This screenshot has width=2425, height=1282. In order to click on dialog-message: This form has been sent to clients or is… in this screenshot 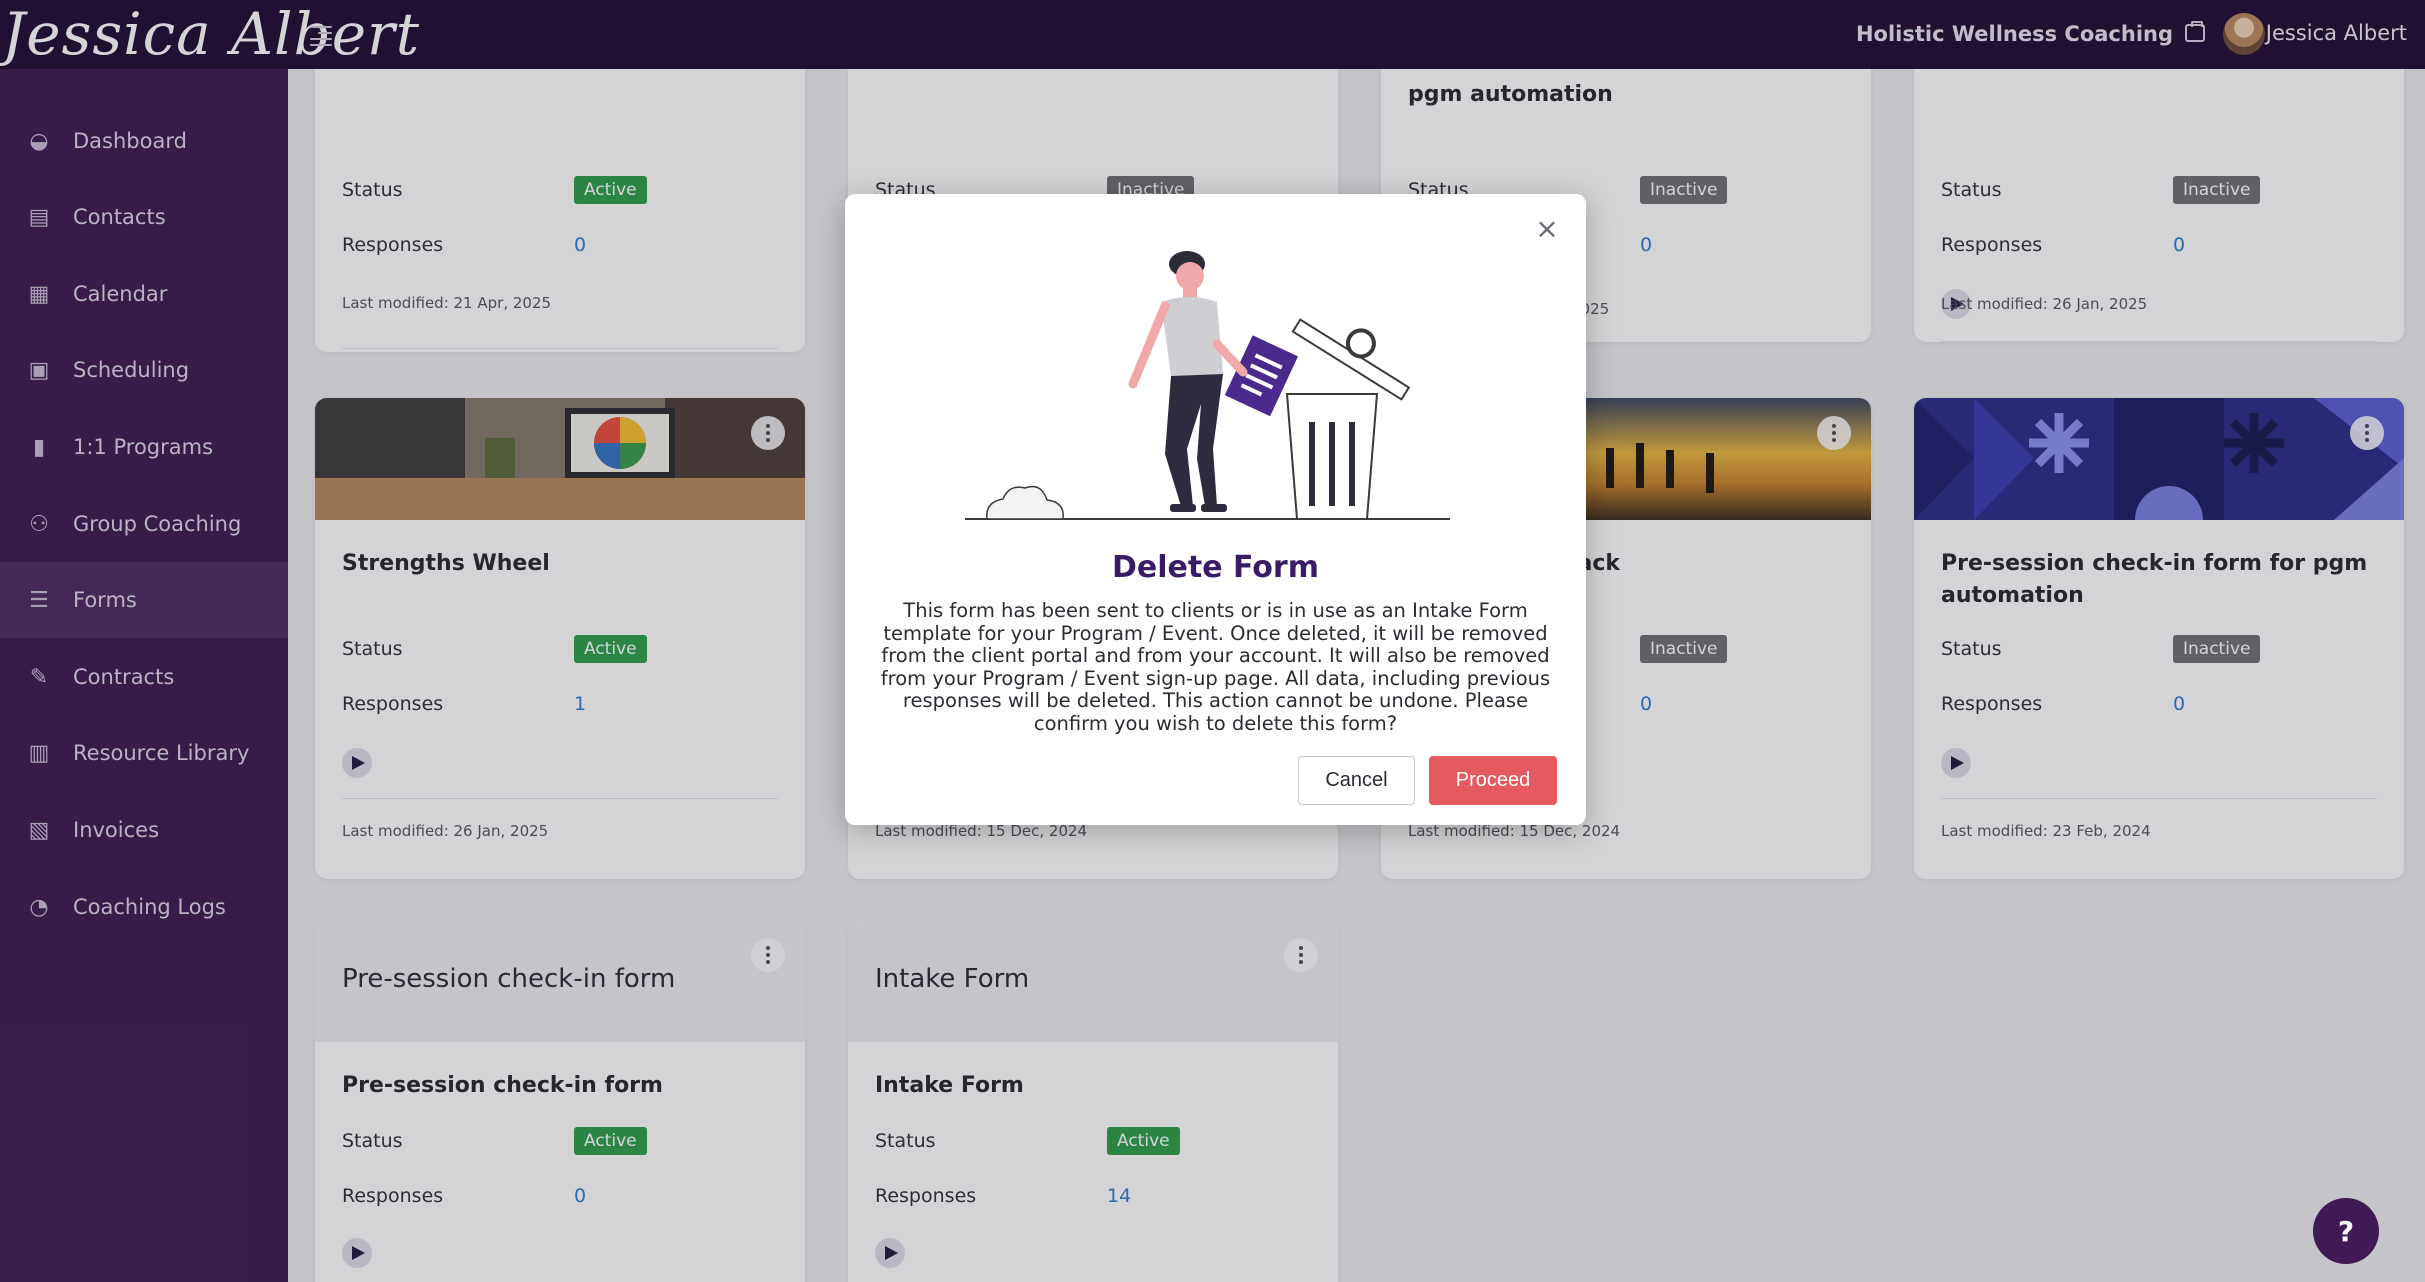, I will do `click(1215, 667)`.